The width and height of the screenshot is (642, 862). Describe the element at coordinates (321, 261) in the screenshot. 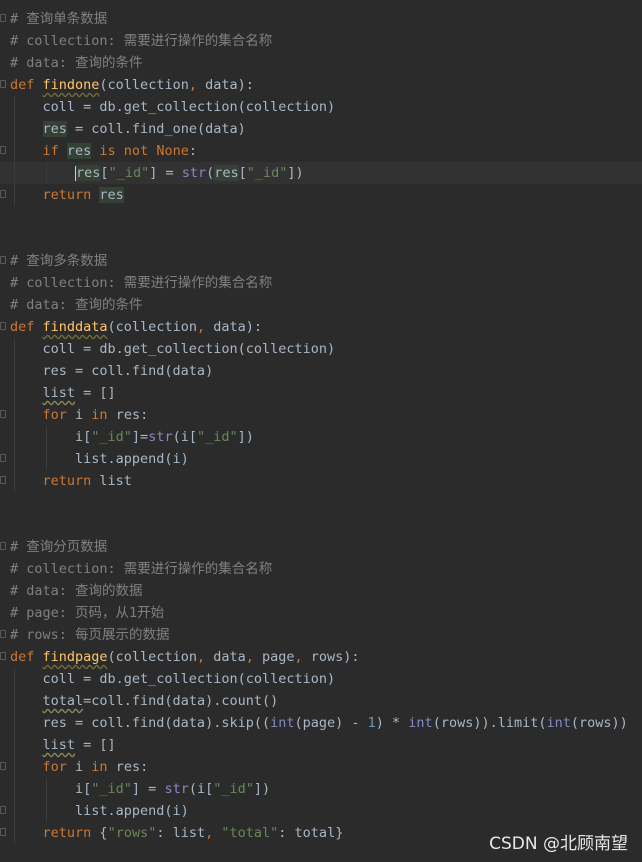

I see `code-line: # 查询多条数据` at that location.